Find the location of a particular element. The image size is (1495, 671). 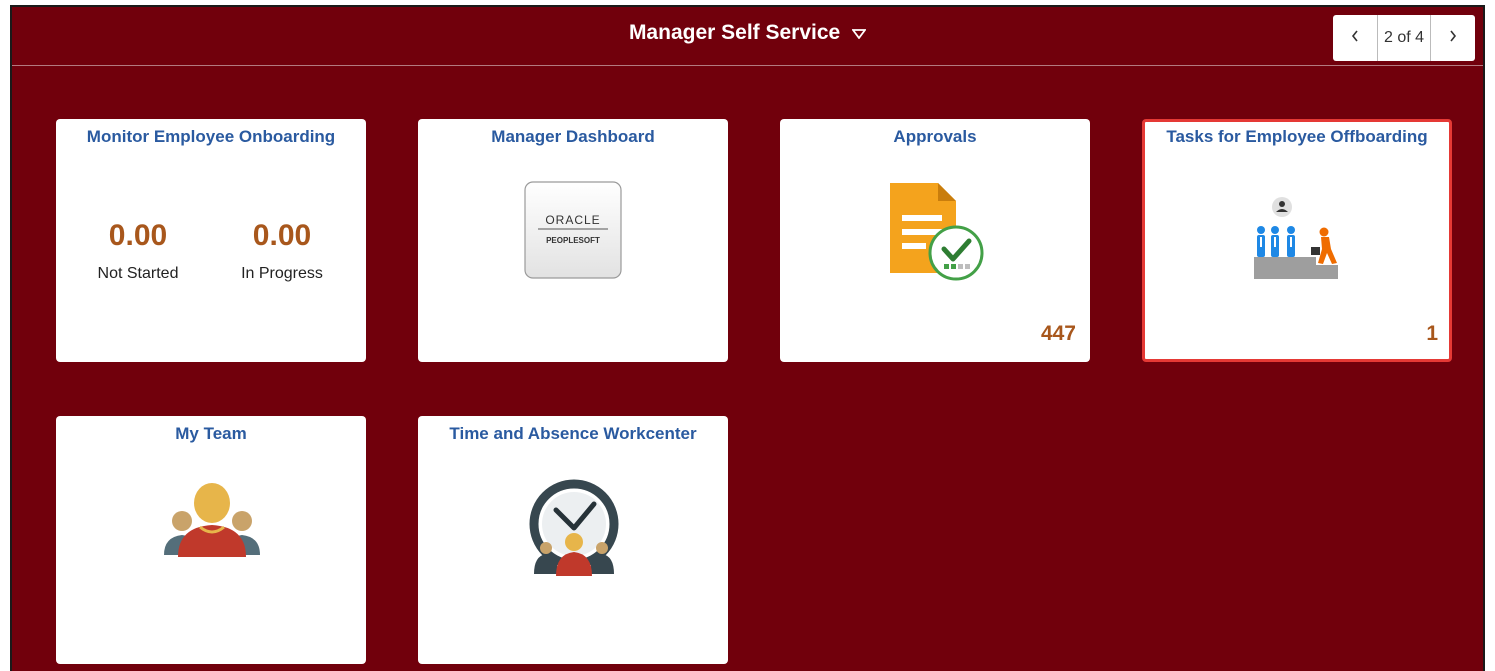

homepage-selector: Manager Self Service is located at coordinates (747, 33).